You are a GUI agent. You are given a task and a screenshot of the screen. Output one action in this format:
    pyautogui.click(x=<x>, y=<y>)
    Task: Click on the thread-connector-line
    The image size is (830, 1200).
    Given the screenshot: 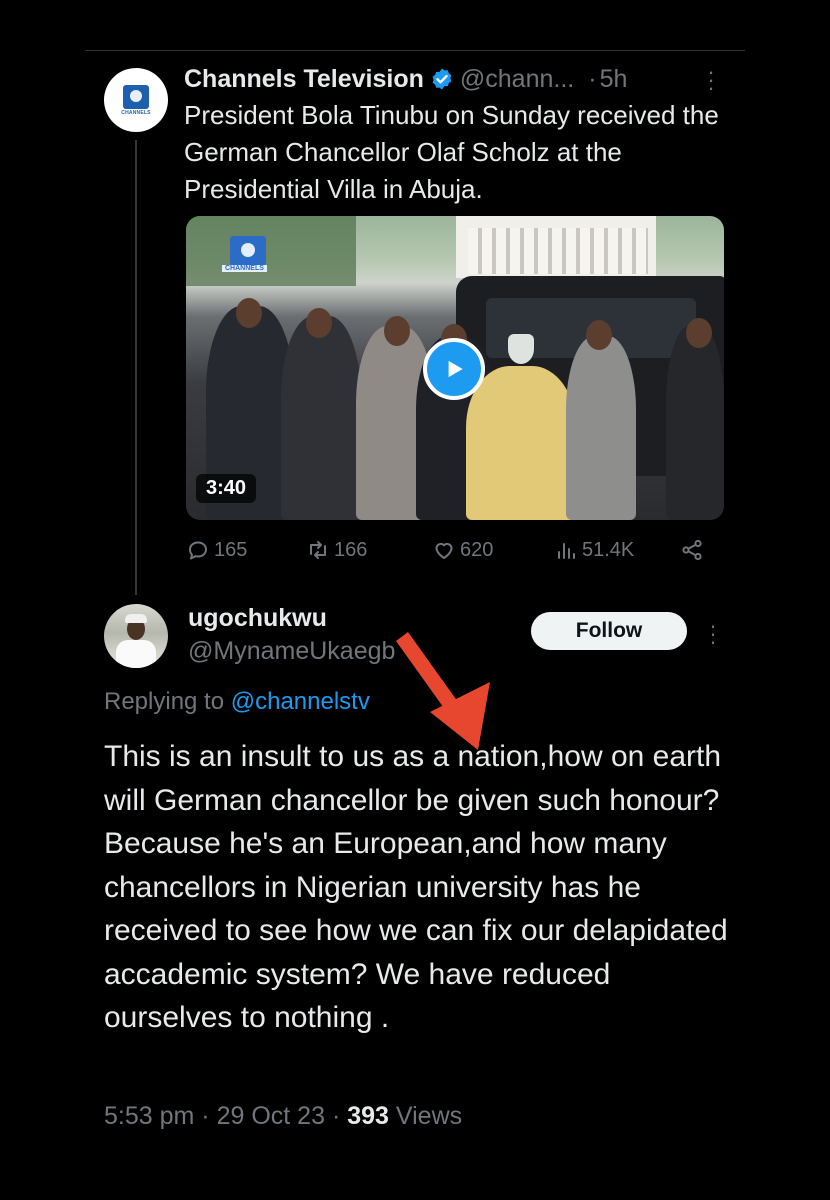 What is the action you would take?
    pyautogui.click(x=136, y=367)
    